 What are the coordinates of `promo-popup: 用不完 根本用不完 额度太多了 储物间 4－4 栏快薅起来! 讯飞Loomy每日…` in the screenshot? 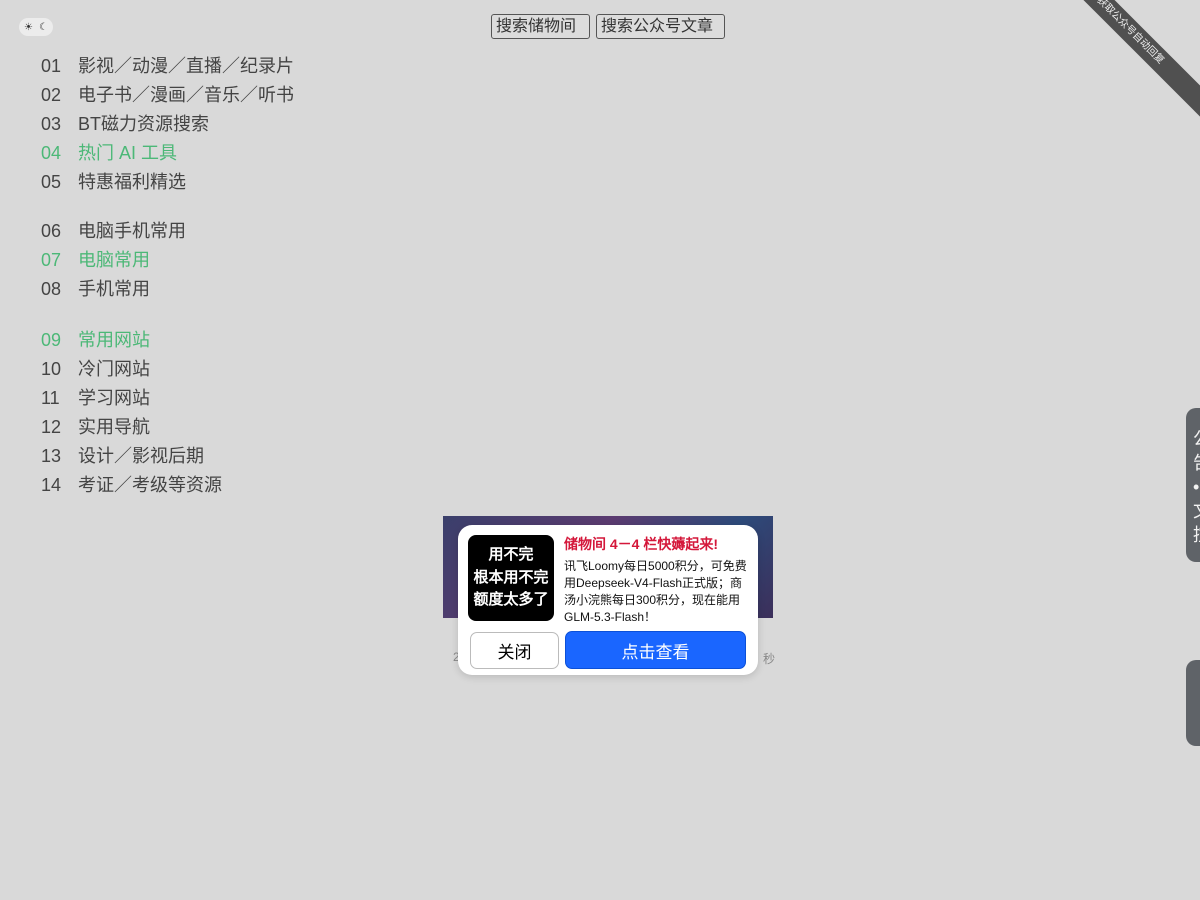 It's located at (608, 600).